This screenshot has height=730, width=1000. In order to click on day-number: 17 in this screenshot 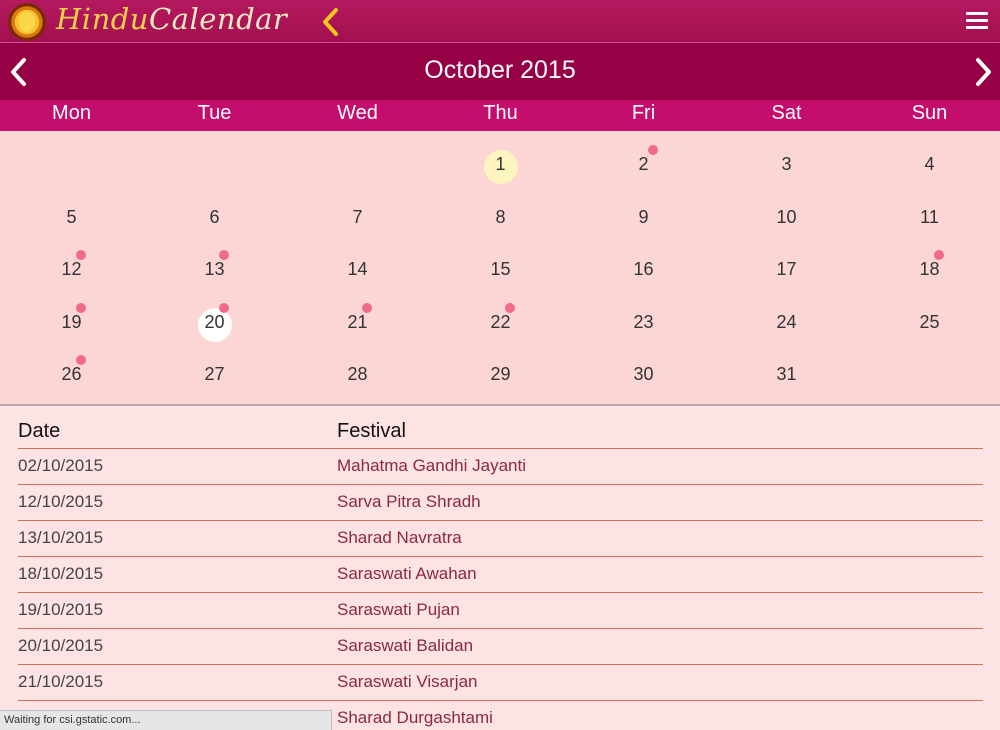, I will do `click(786, 269)`.